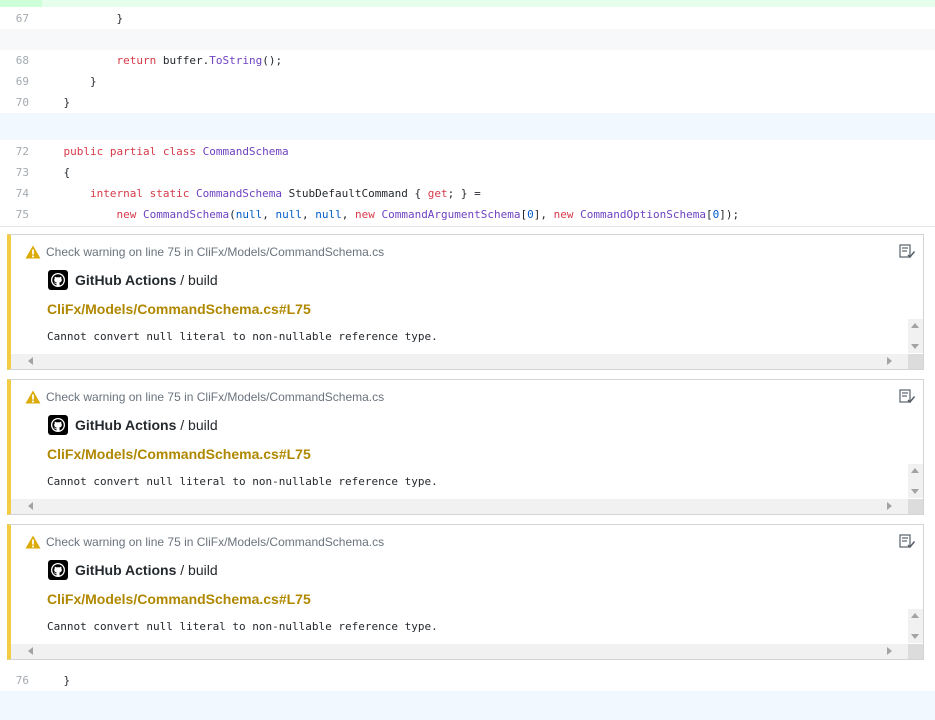 This screenshot has width=935, height=720. I want to click on line-number: 68, so click(14, 60).